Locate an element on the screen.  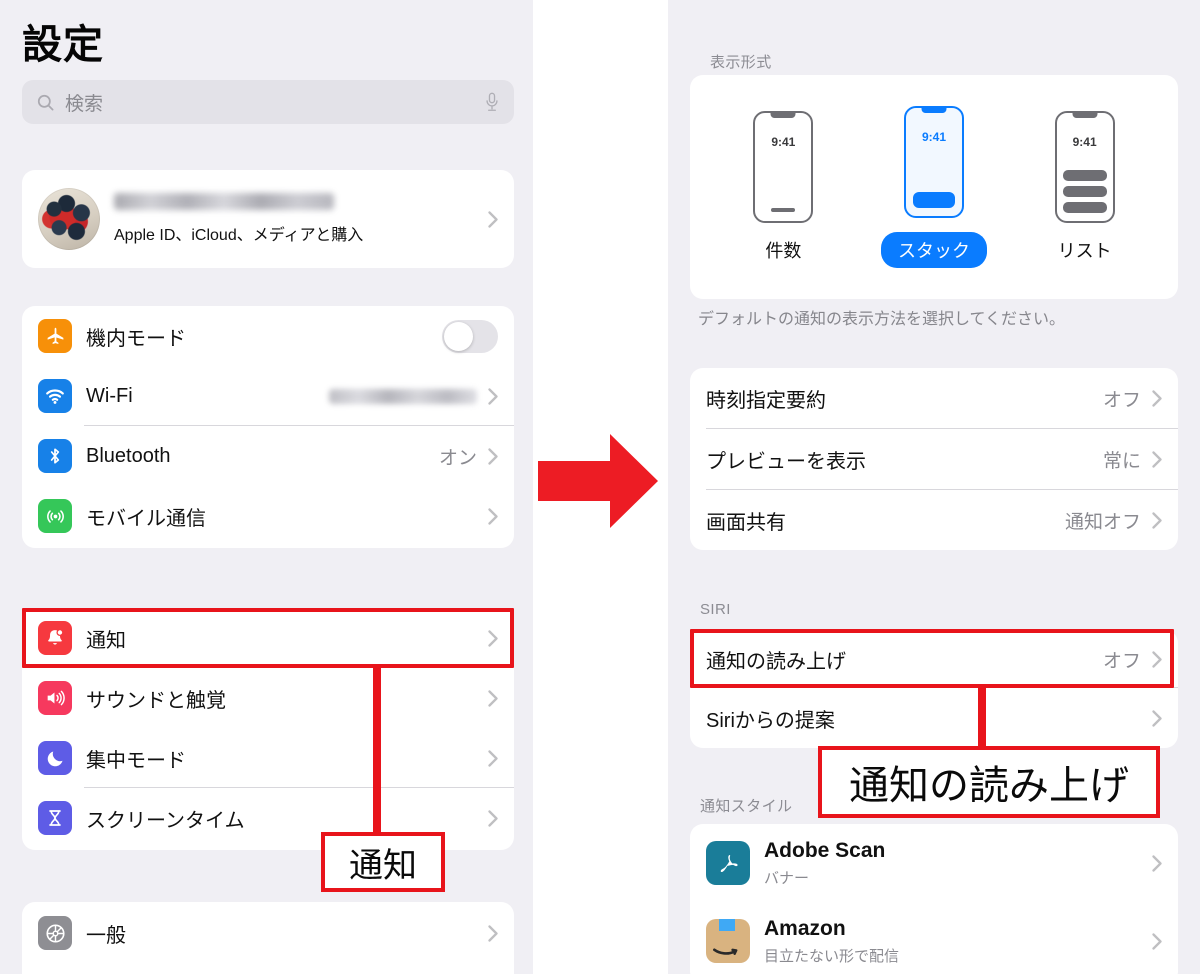
row-show-previews: プレビューを表示 常に is located at coordinates (934, 459).